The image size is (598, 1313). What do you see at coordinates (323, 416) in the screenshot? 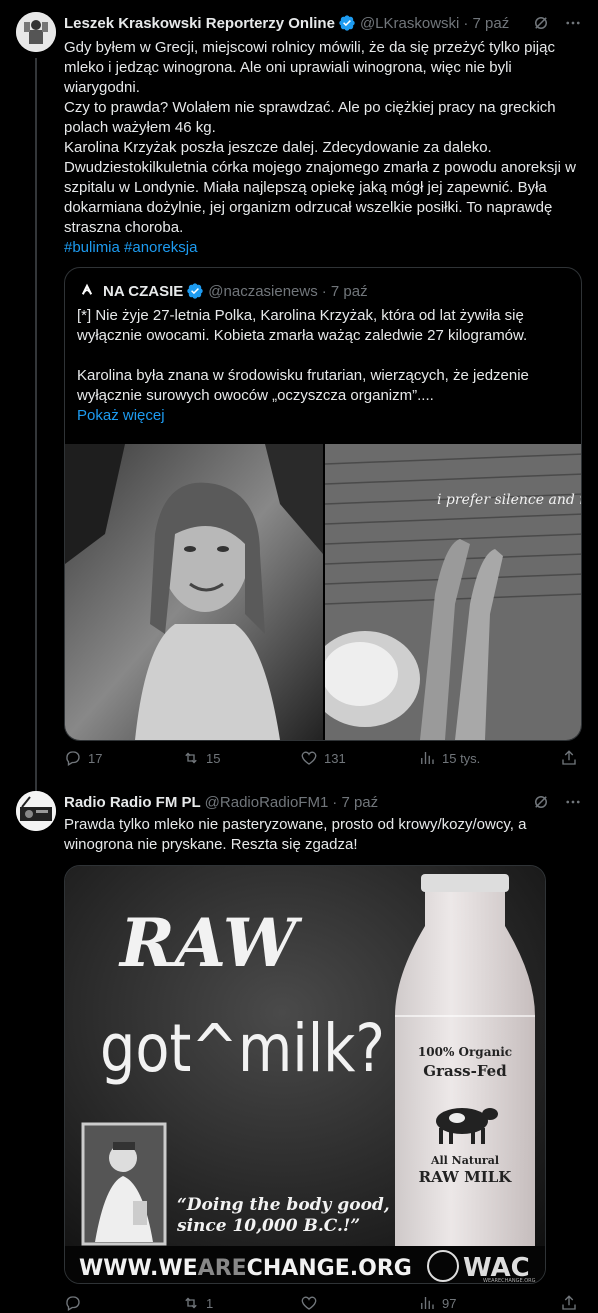
I see `show-more-link: Pokaż więcej` at bounding box center [323, 416].